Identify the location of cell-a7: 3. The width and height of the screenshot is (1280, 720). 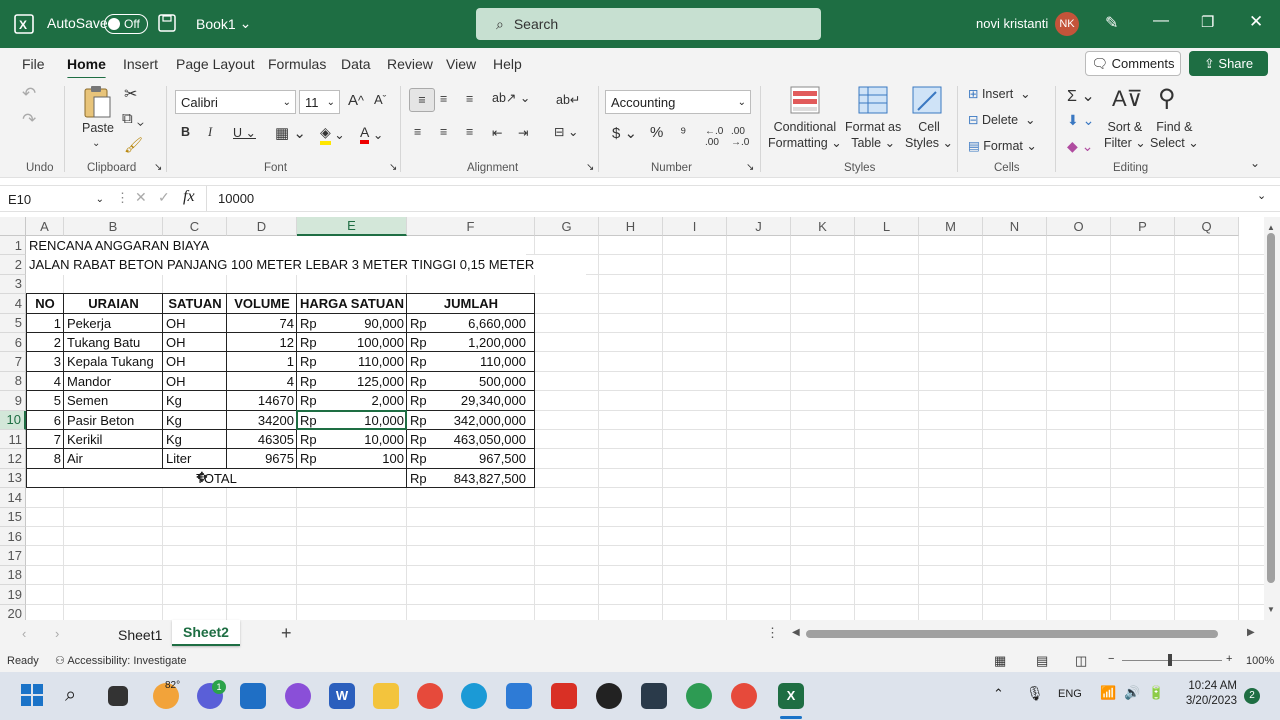
(45, 362).